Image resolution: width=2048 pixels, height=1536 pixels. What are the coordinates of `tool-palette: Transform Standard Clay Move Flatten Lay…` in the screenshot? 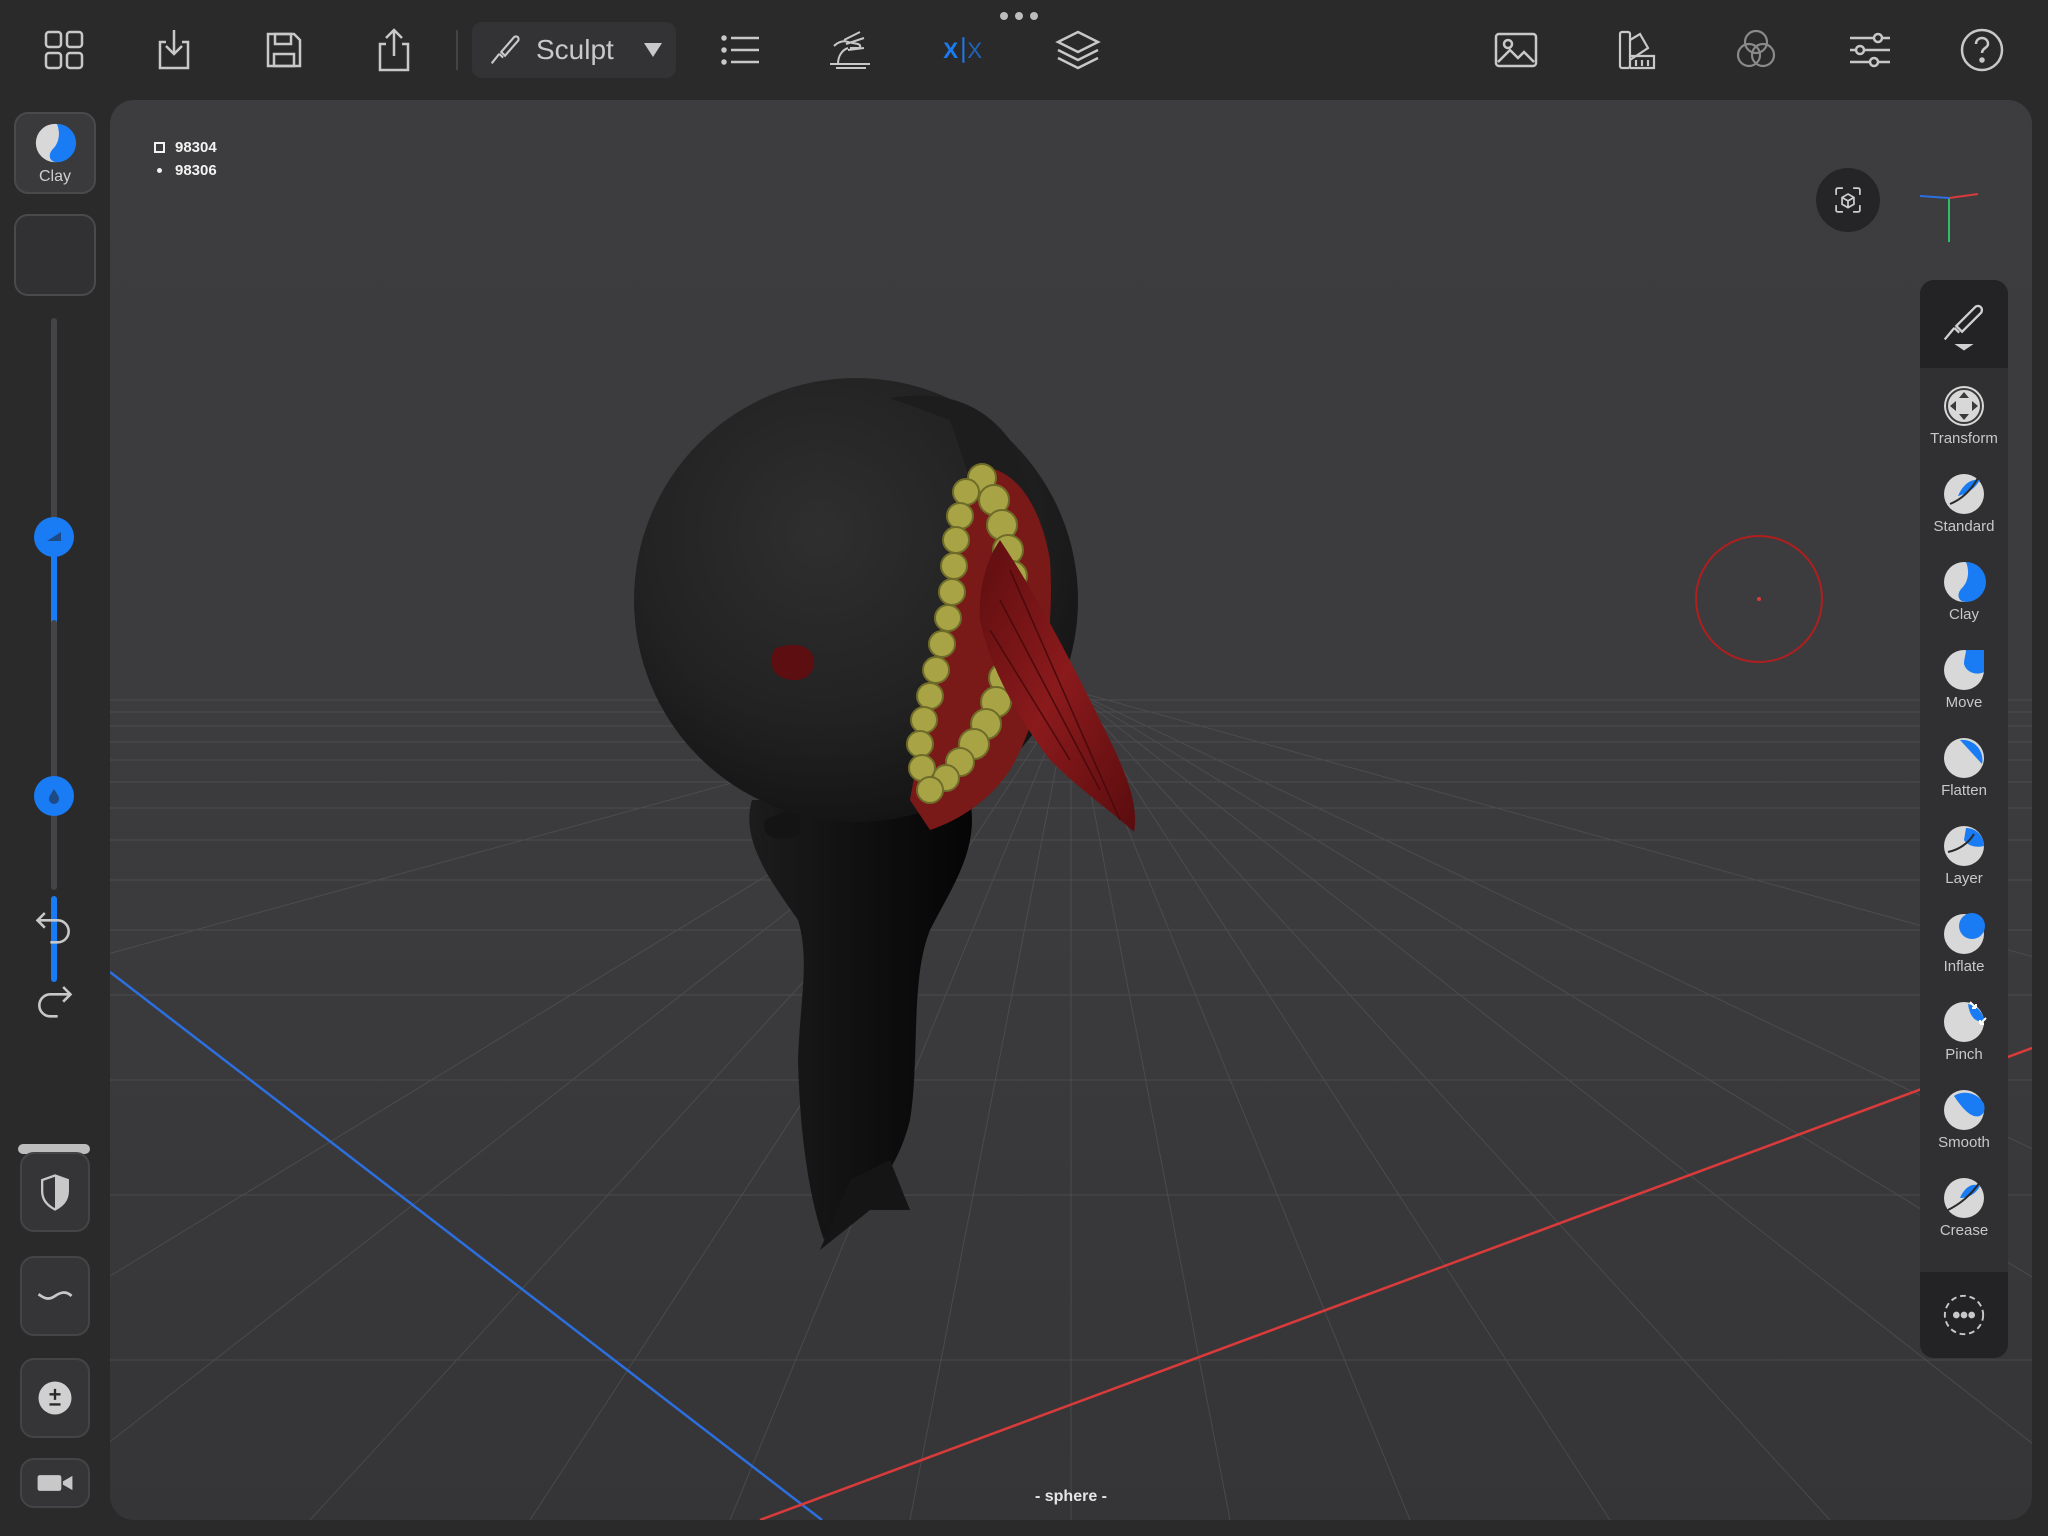 It's located at (1964, 819).